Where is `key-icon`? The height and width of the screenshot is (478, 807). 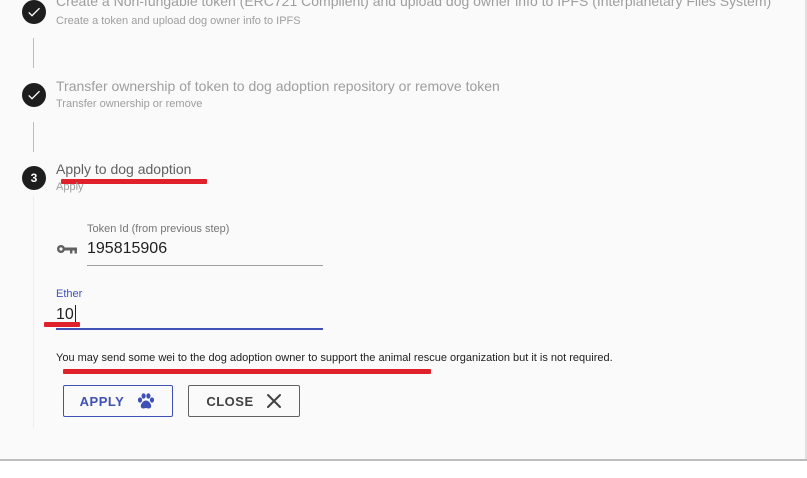
key-icon is located at coordinates (67, 249).